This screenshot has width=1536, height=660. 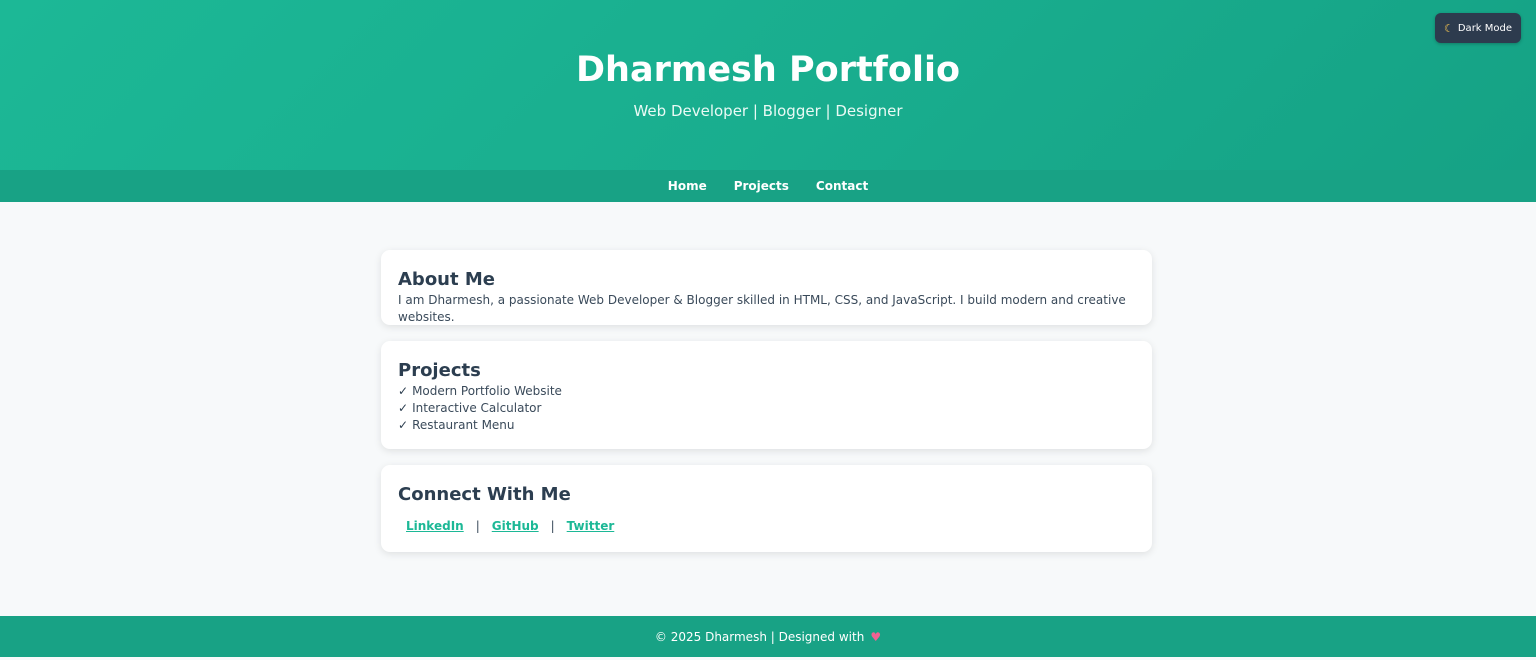 I want to click on projects-heading: Projects, so click(x=439, y=370).